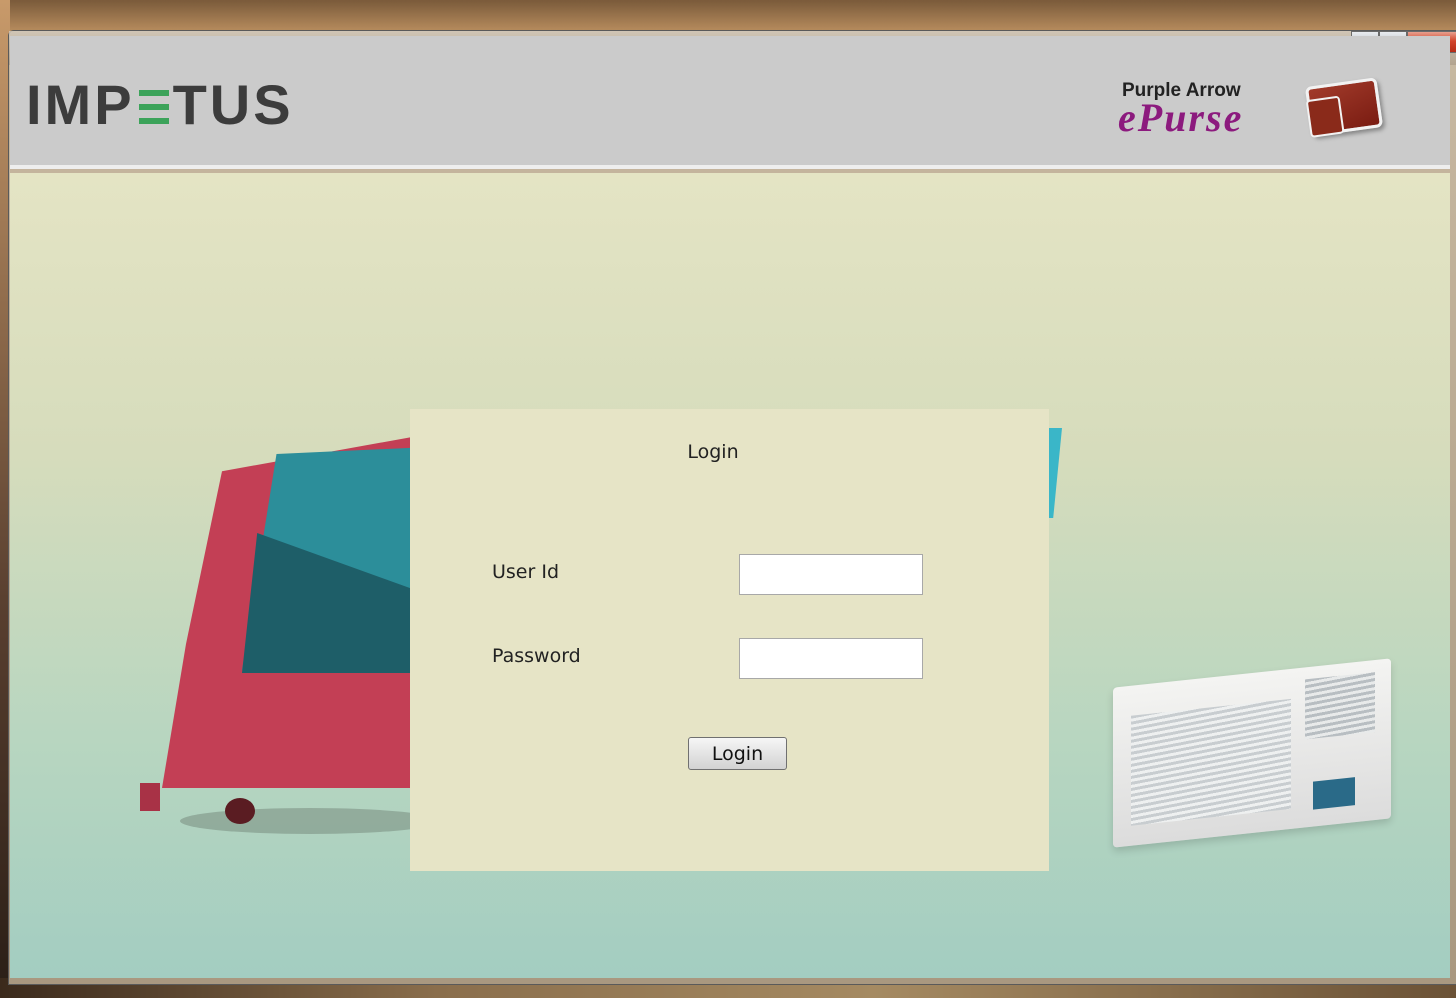  What do you see at coordinates (526, 572) in the screenshot?
I see `user-id-label: User Id` at bounding box center [526, 572].